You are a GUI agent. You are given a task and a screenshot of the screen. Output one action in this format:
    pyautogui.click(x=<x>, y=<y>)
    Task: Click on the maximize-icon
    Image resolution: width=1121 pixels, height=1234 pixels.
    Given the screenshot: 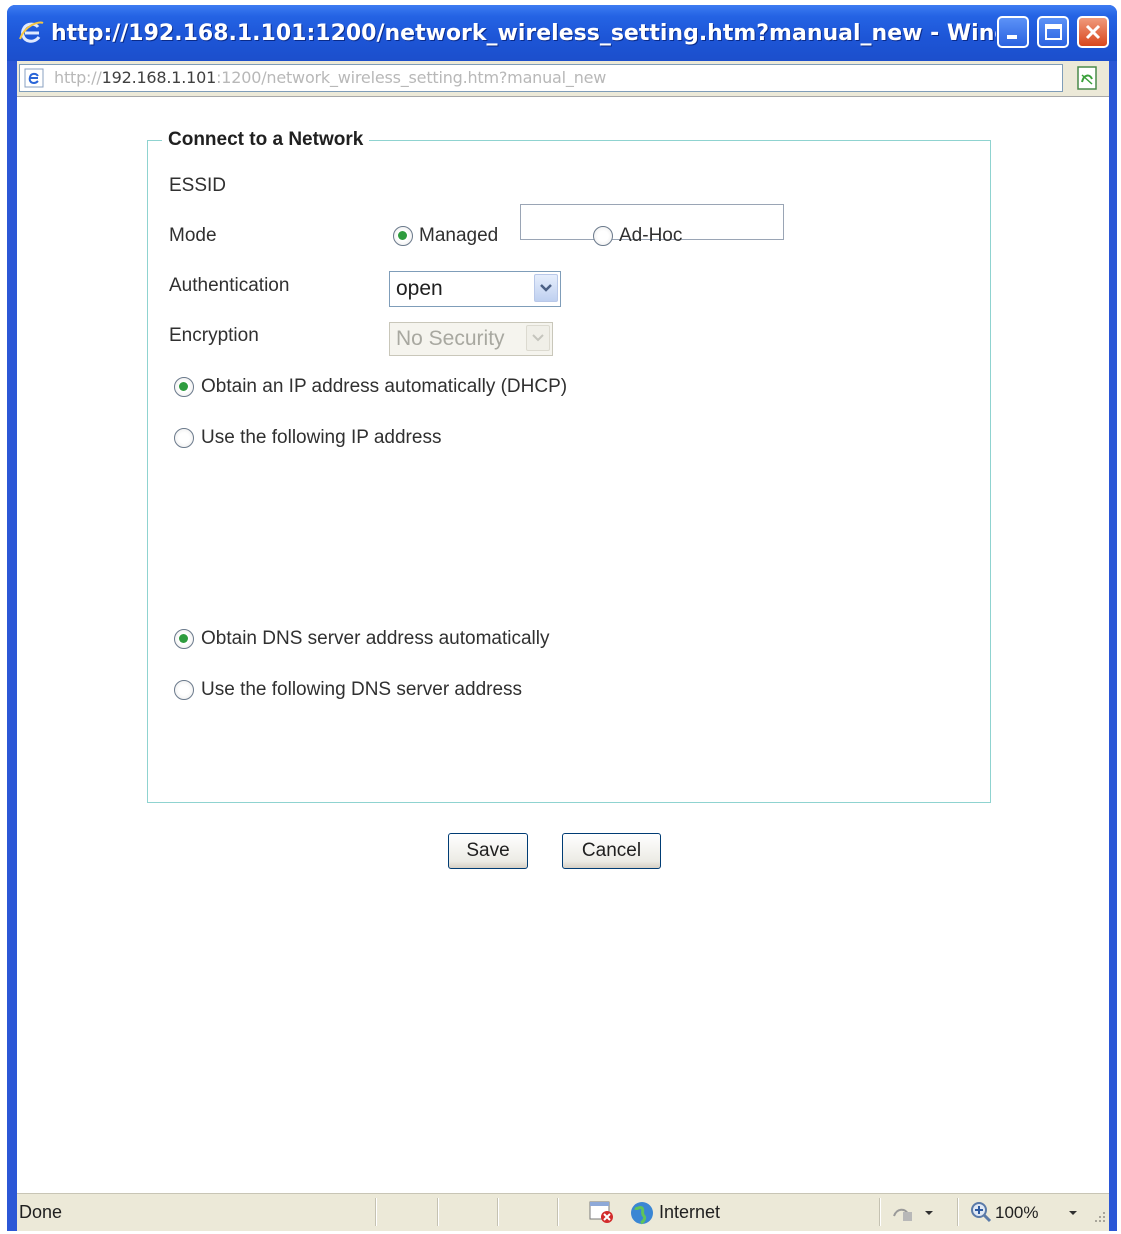 What is the action you would take?
    pyautogui.click(x=1053, y=32)
    